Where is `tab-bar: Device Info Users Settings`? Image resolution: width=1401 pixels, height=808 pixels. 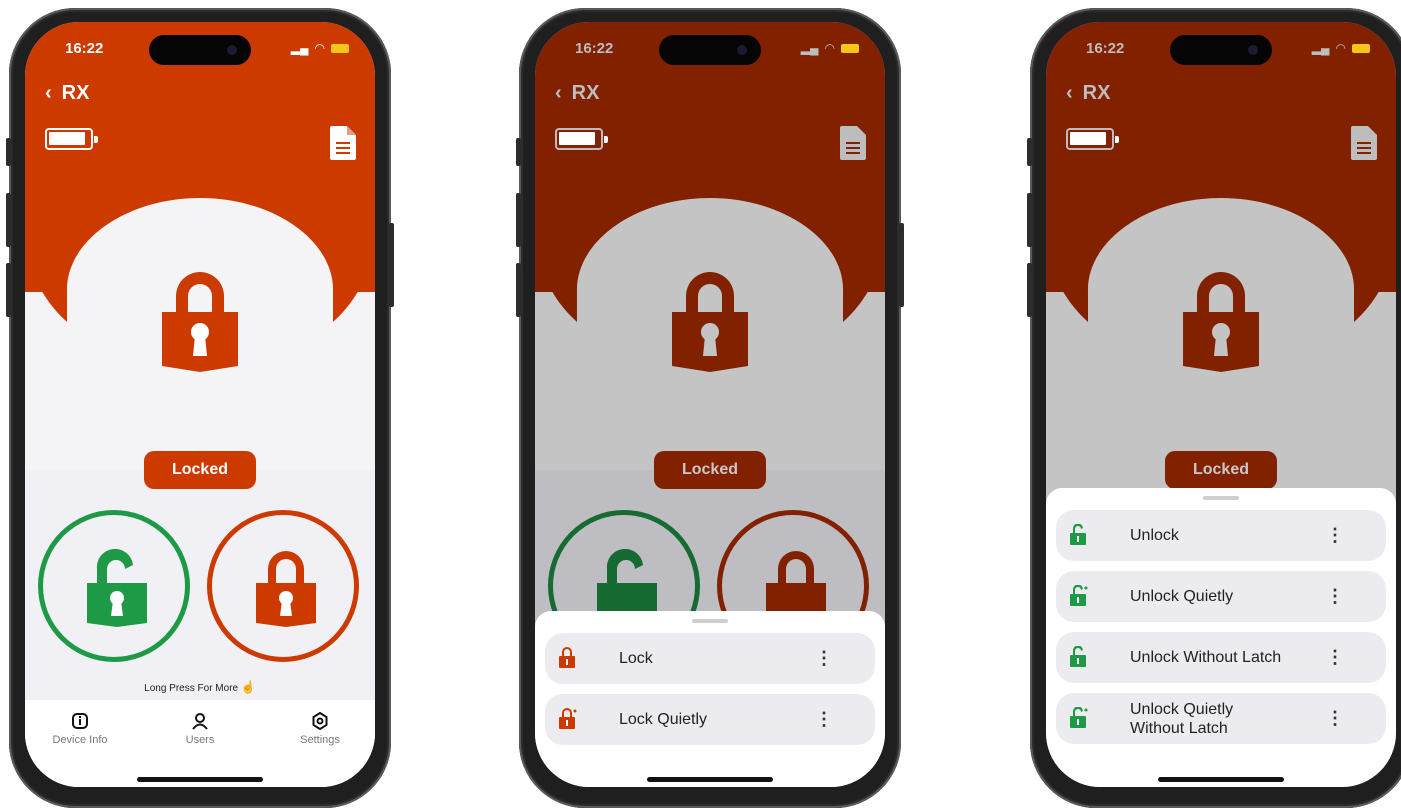
tab-bar: Device Info Users Settings is located at coordinates (200, 743).